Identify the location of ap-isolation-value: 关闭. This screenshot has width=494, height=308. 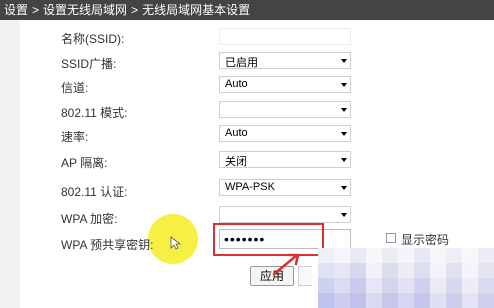
(236, 162).